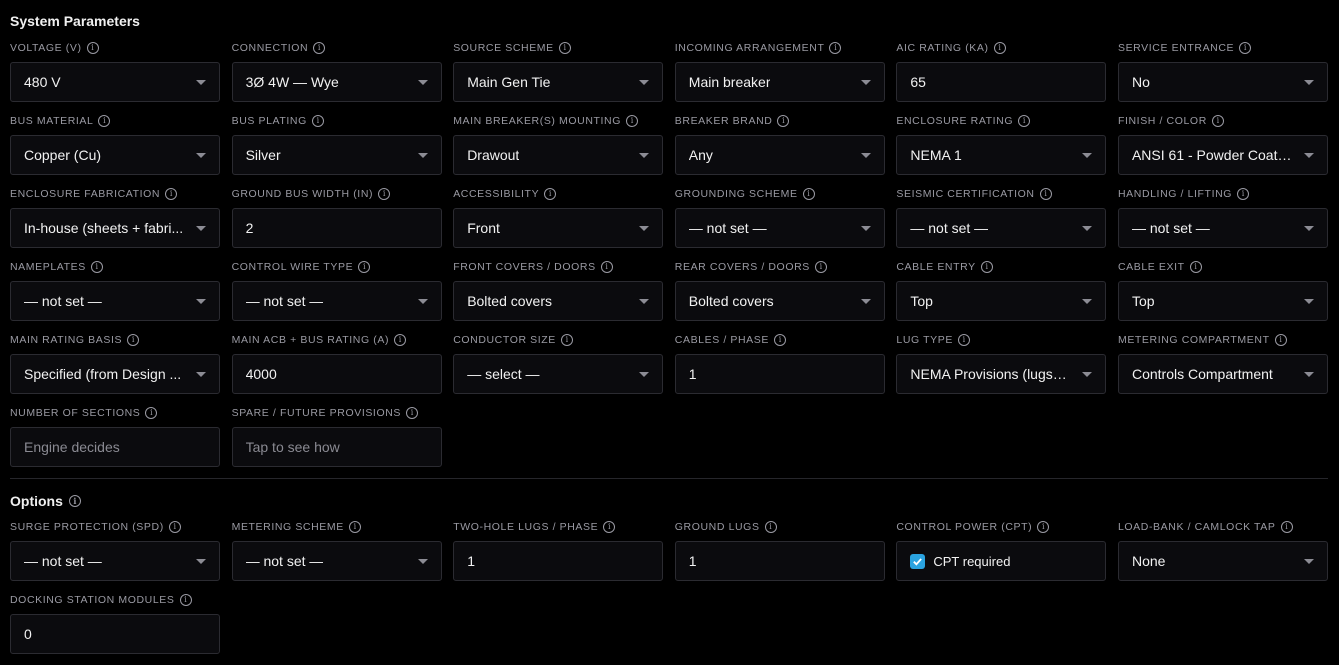 The width and height of the screenshot is (1339, 665). What do you see at coordinates (336, 228) in the screenshot?
I see `ground-bus-width-in-input: 2` at bounding box center [336, 228].